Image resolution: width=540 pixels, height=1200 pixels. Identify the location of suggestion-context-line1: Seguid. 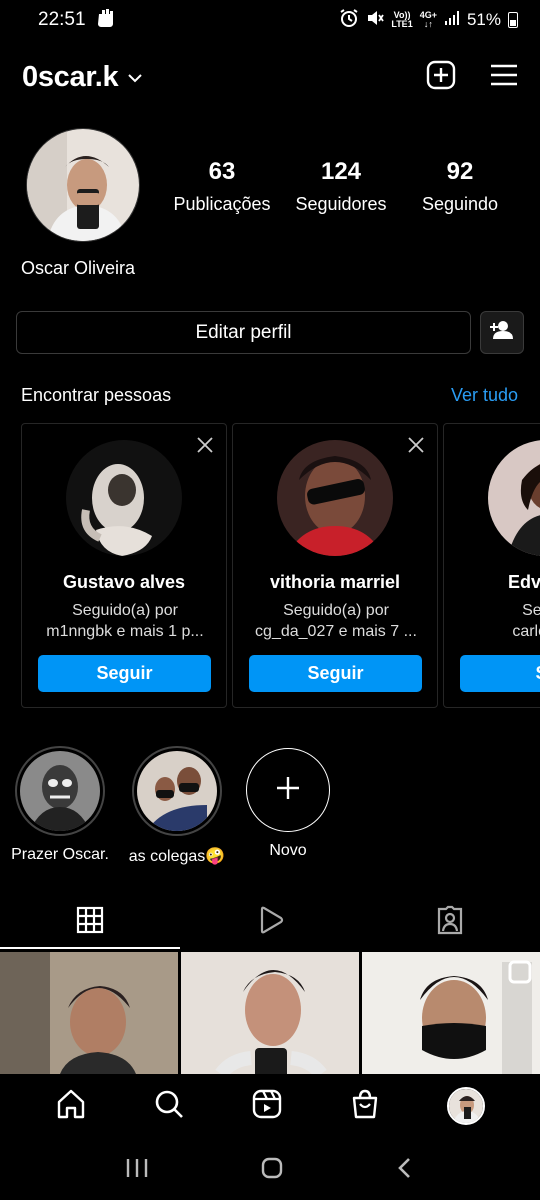
(531, 610).